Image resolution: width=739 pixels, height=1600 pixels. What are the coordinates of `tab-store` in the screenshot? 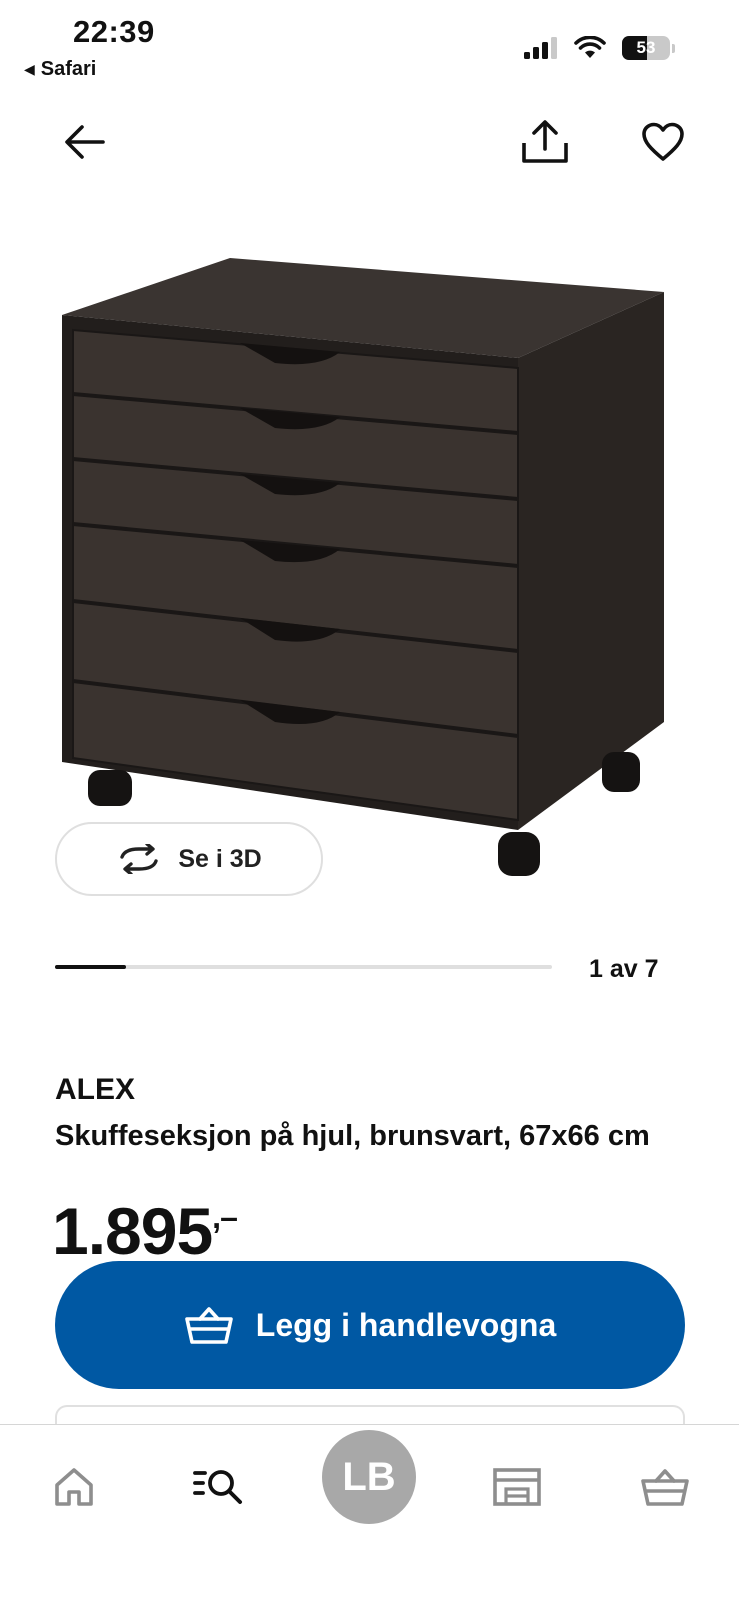 It's located at (517, 1487).